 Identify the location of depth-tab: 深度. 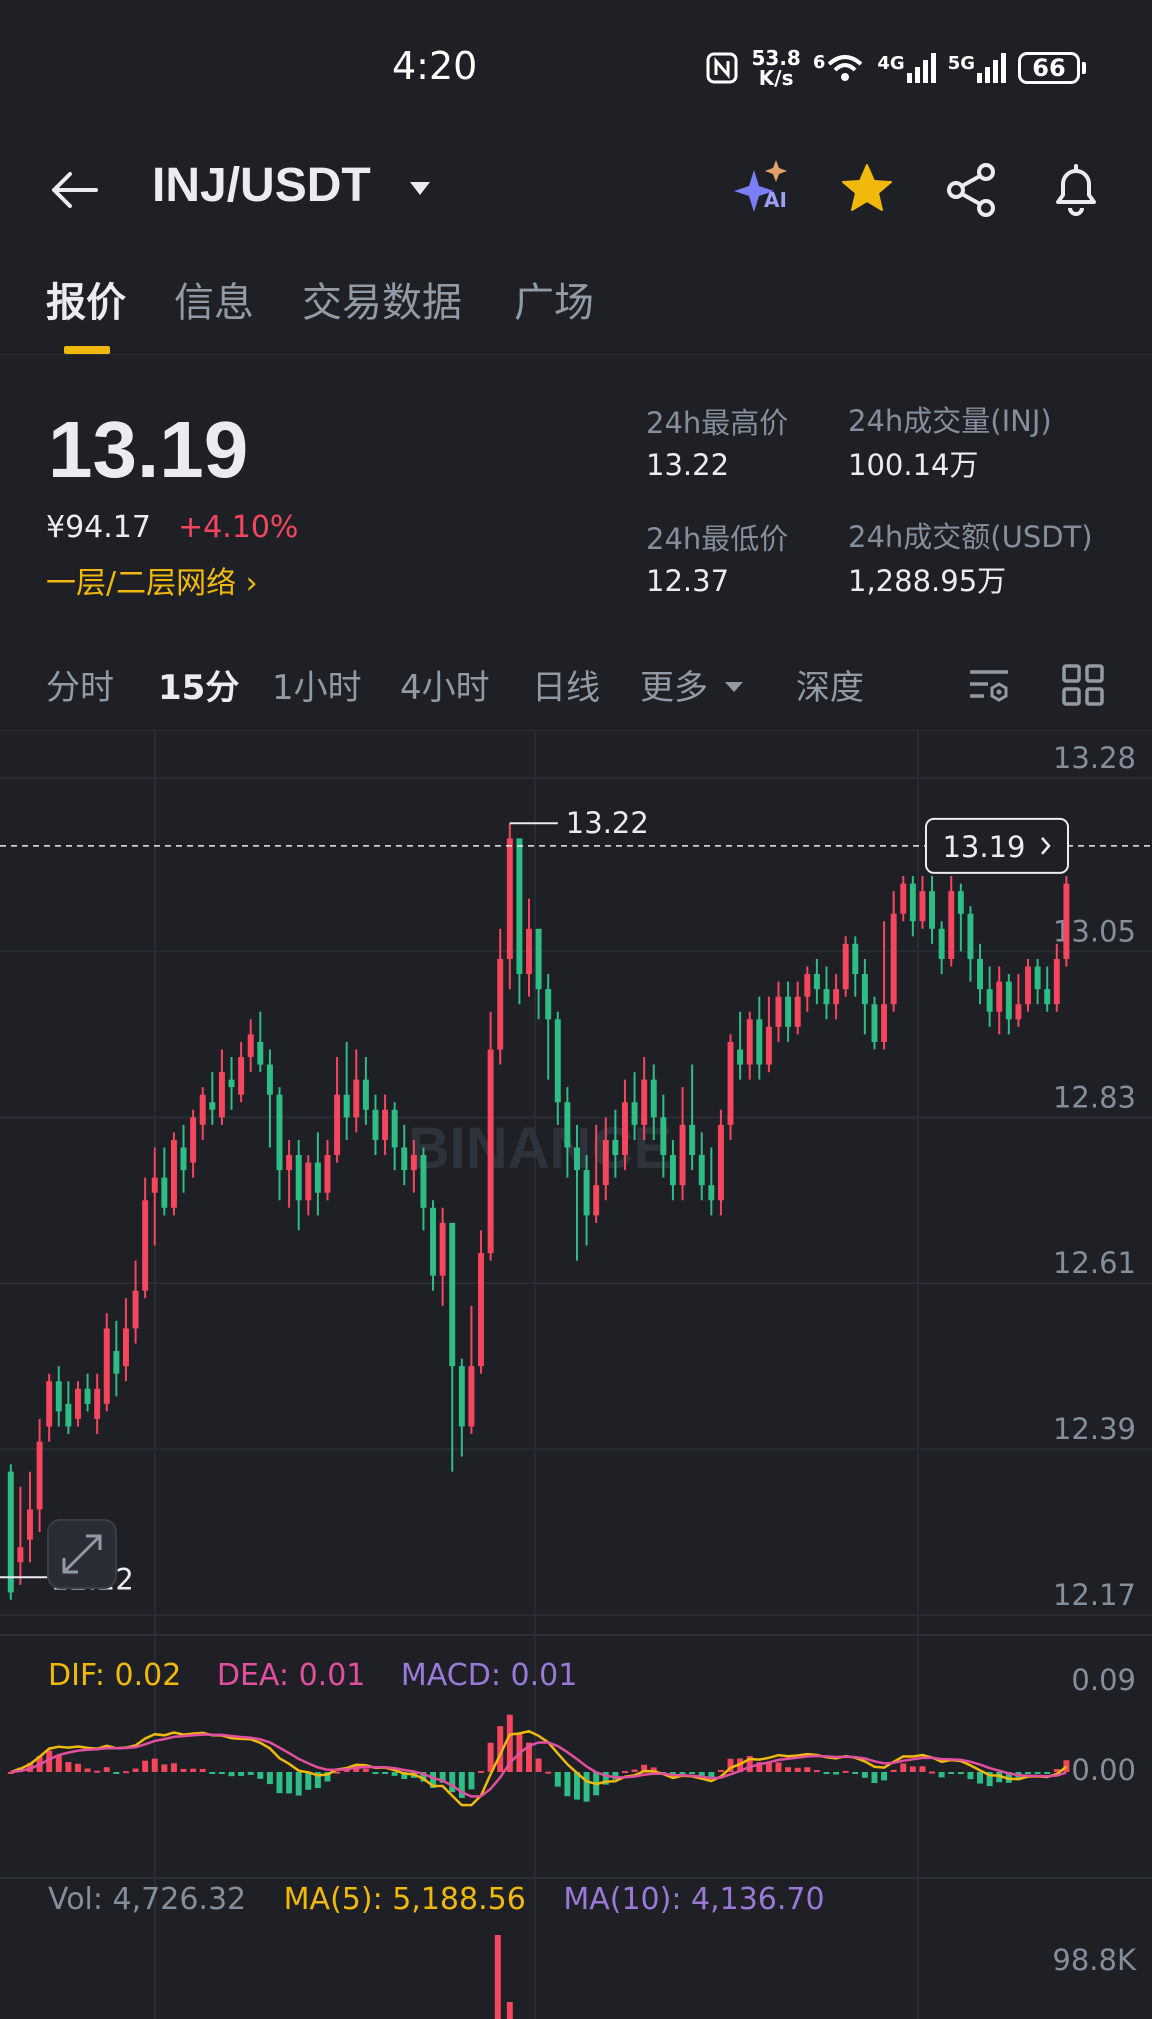
(830, 684).